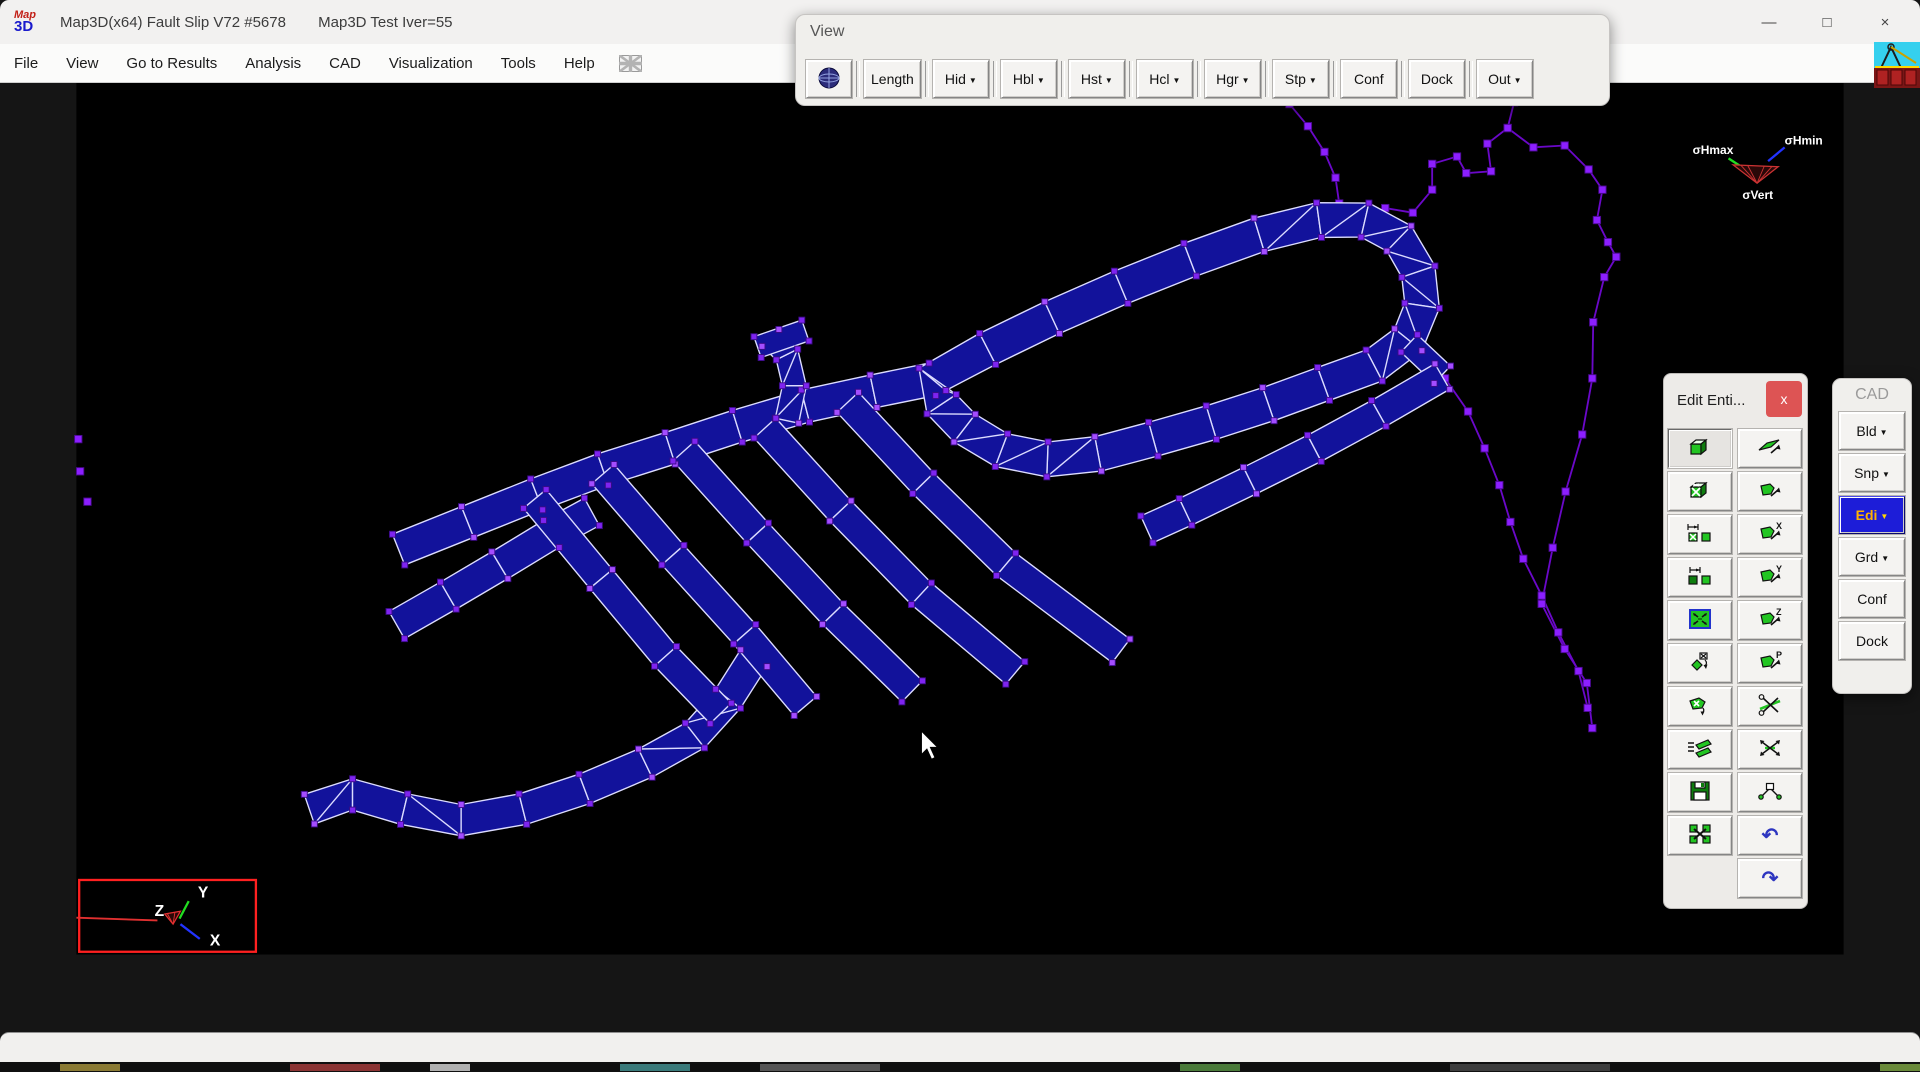  Describe the element at coordinates (960, 79) in the screenshot. I see `view-toolbar-button-hid: Hid ▼` at that location.